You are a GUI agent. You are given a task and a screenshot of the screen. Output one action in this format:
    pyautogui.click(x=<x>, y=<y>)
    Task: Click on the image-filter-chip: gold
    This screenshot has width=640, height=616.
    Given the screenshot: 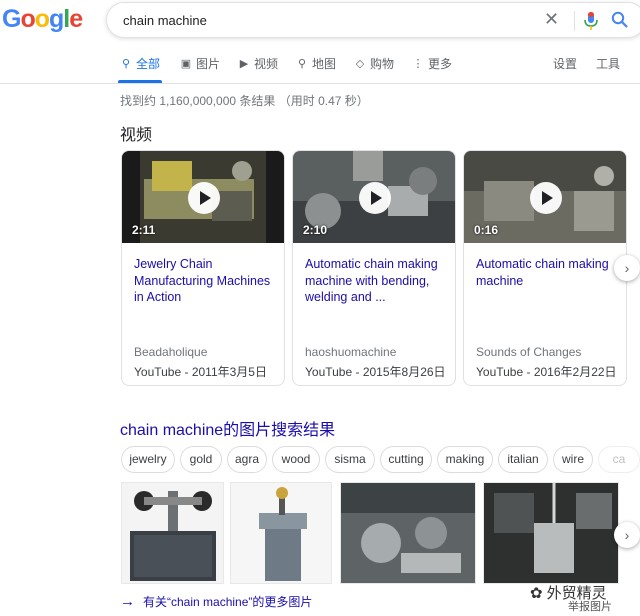 What is the action you would take?
    pyautogui.click(x=201, y=459)
    